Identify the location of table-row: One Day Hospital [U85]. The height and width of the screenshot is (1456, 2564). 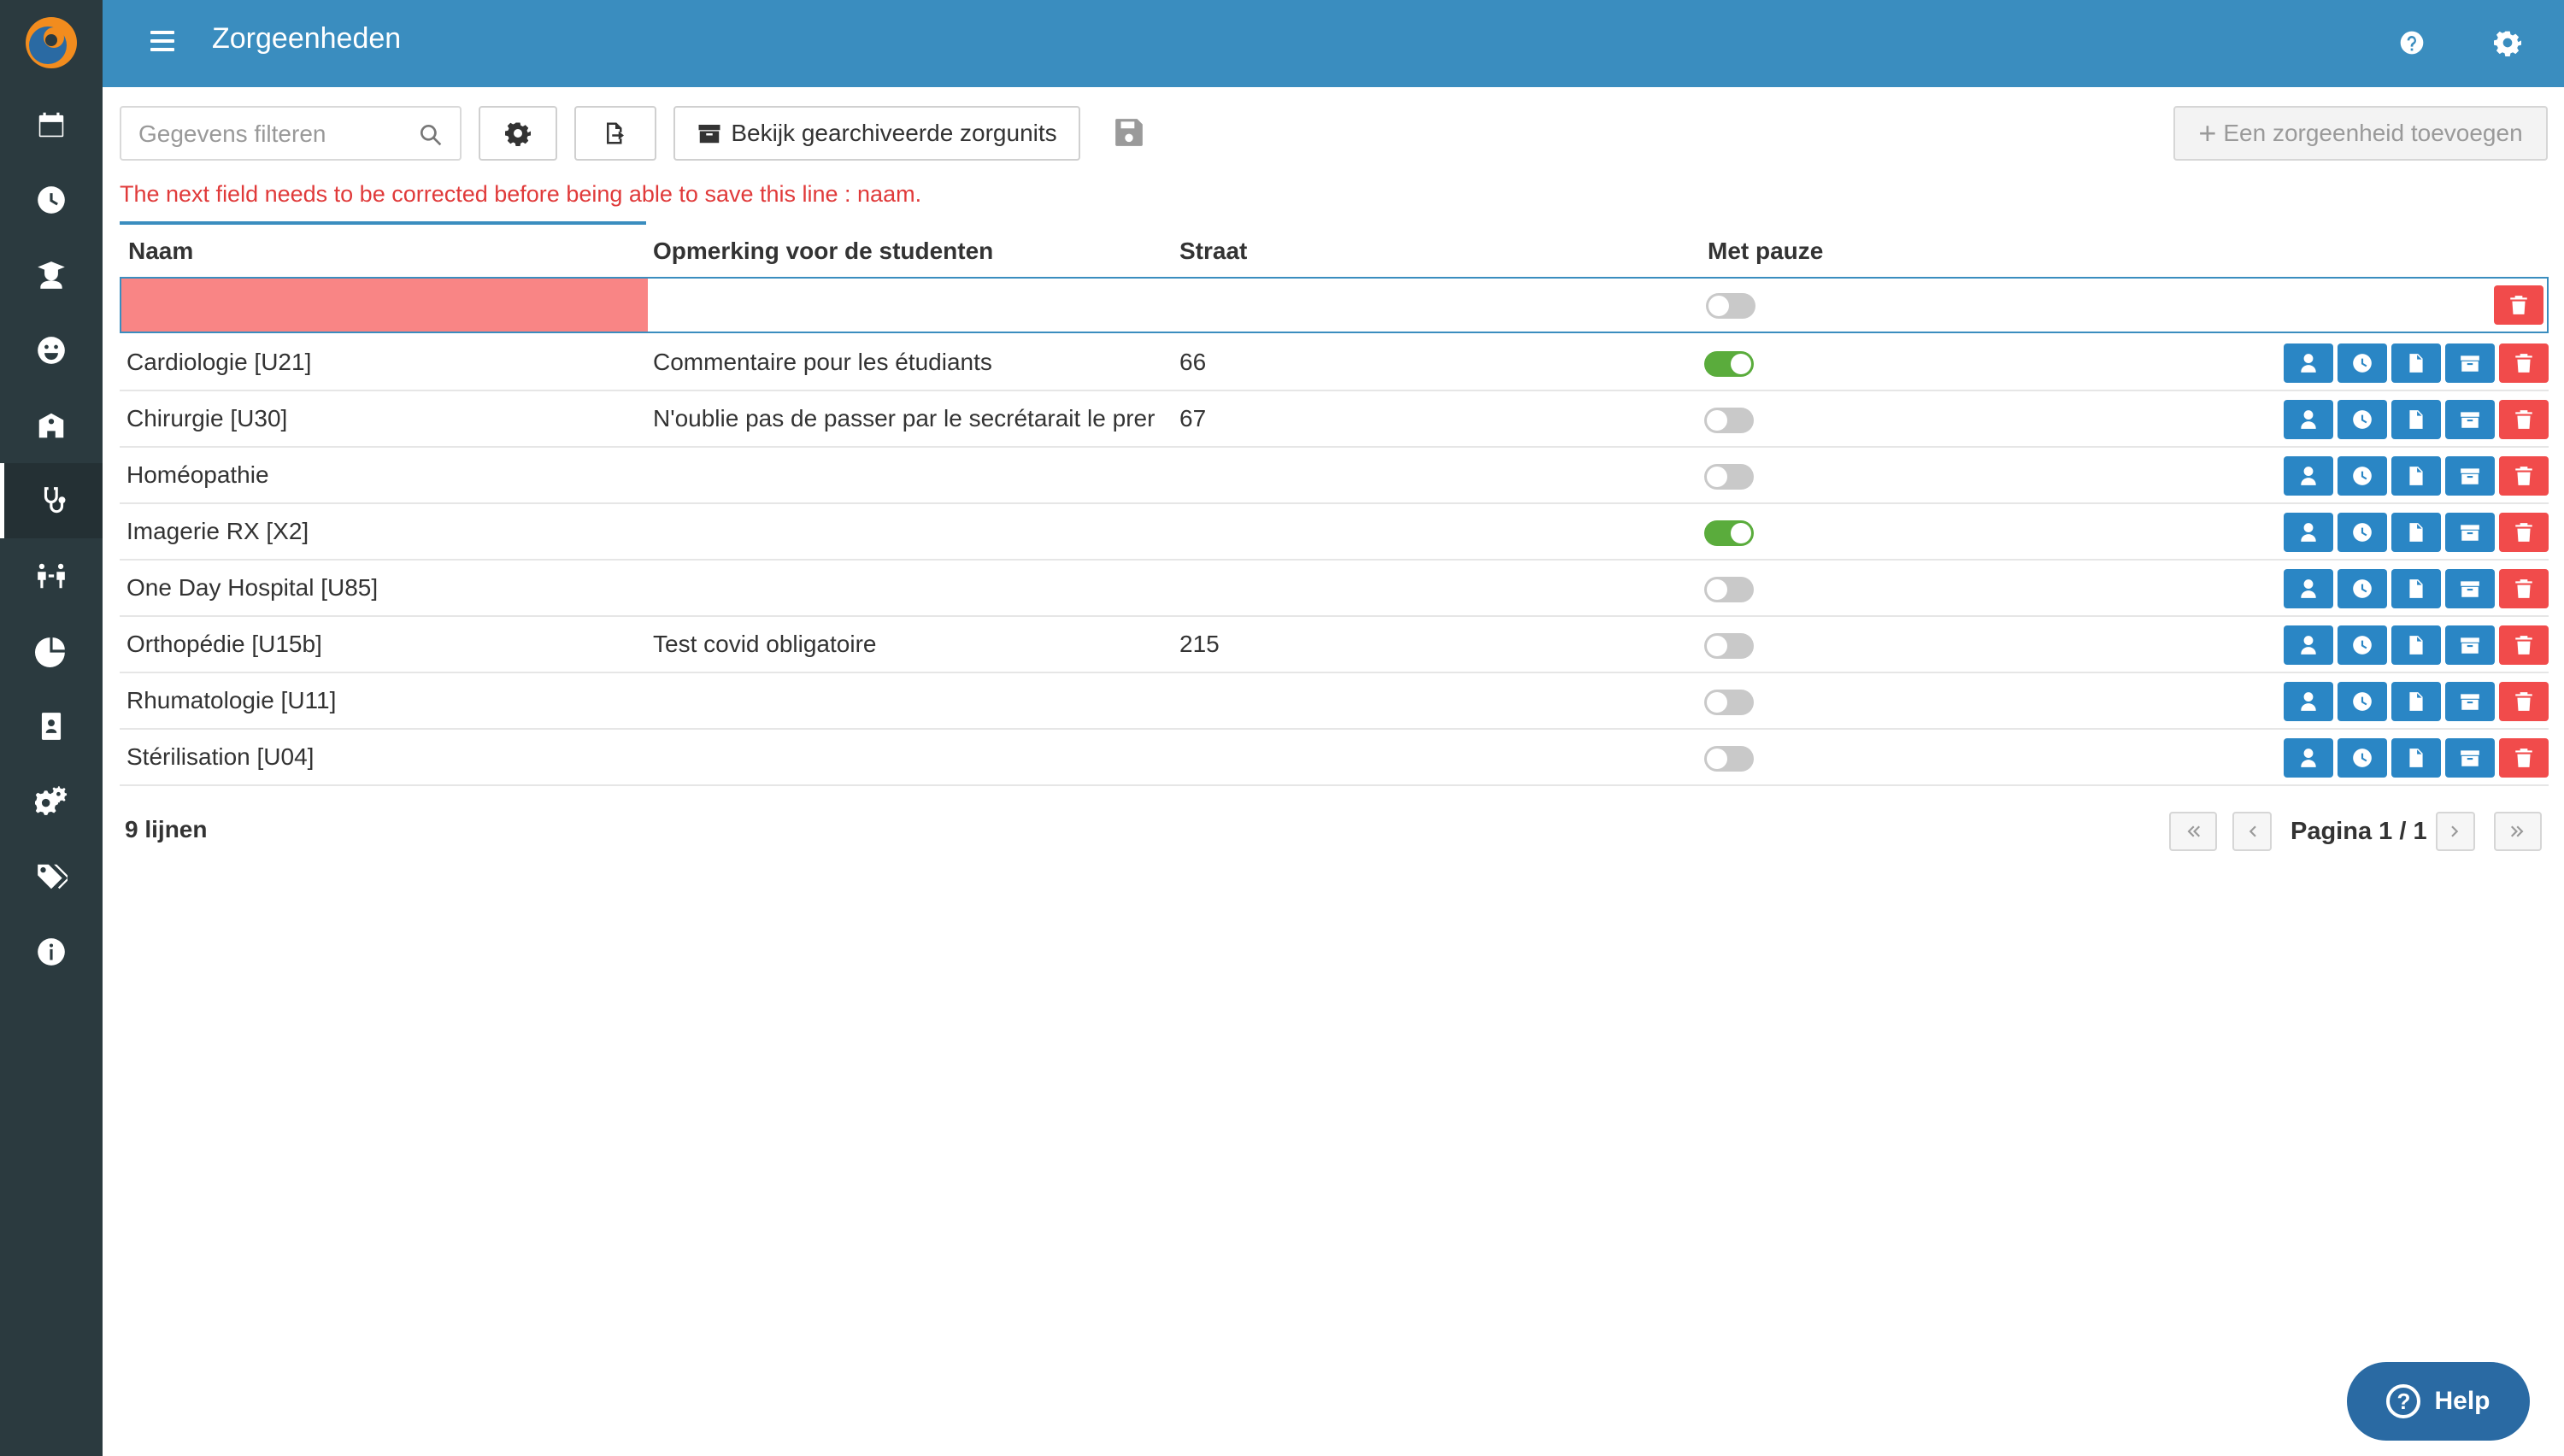
(1334, 589).